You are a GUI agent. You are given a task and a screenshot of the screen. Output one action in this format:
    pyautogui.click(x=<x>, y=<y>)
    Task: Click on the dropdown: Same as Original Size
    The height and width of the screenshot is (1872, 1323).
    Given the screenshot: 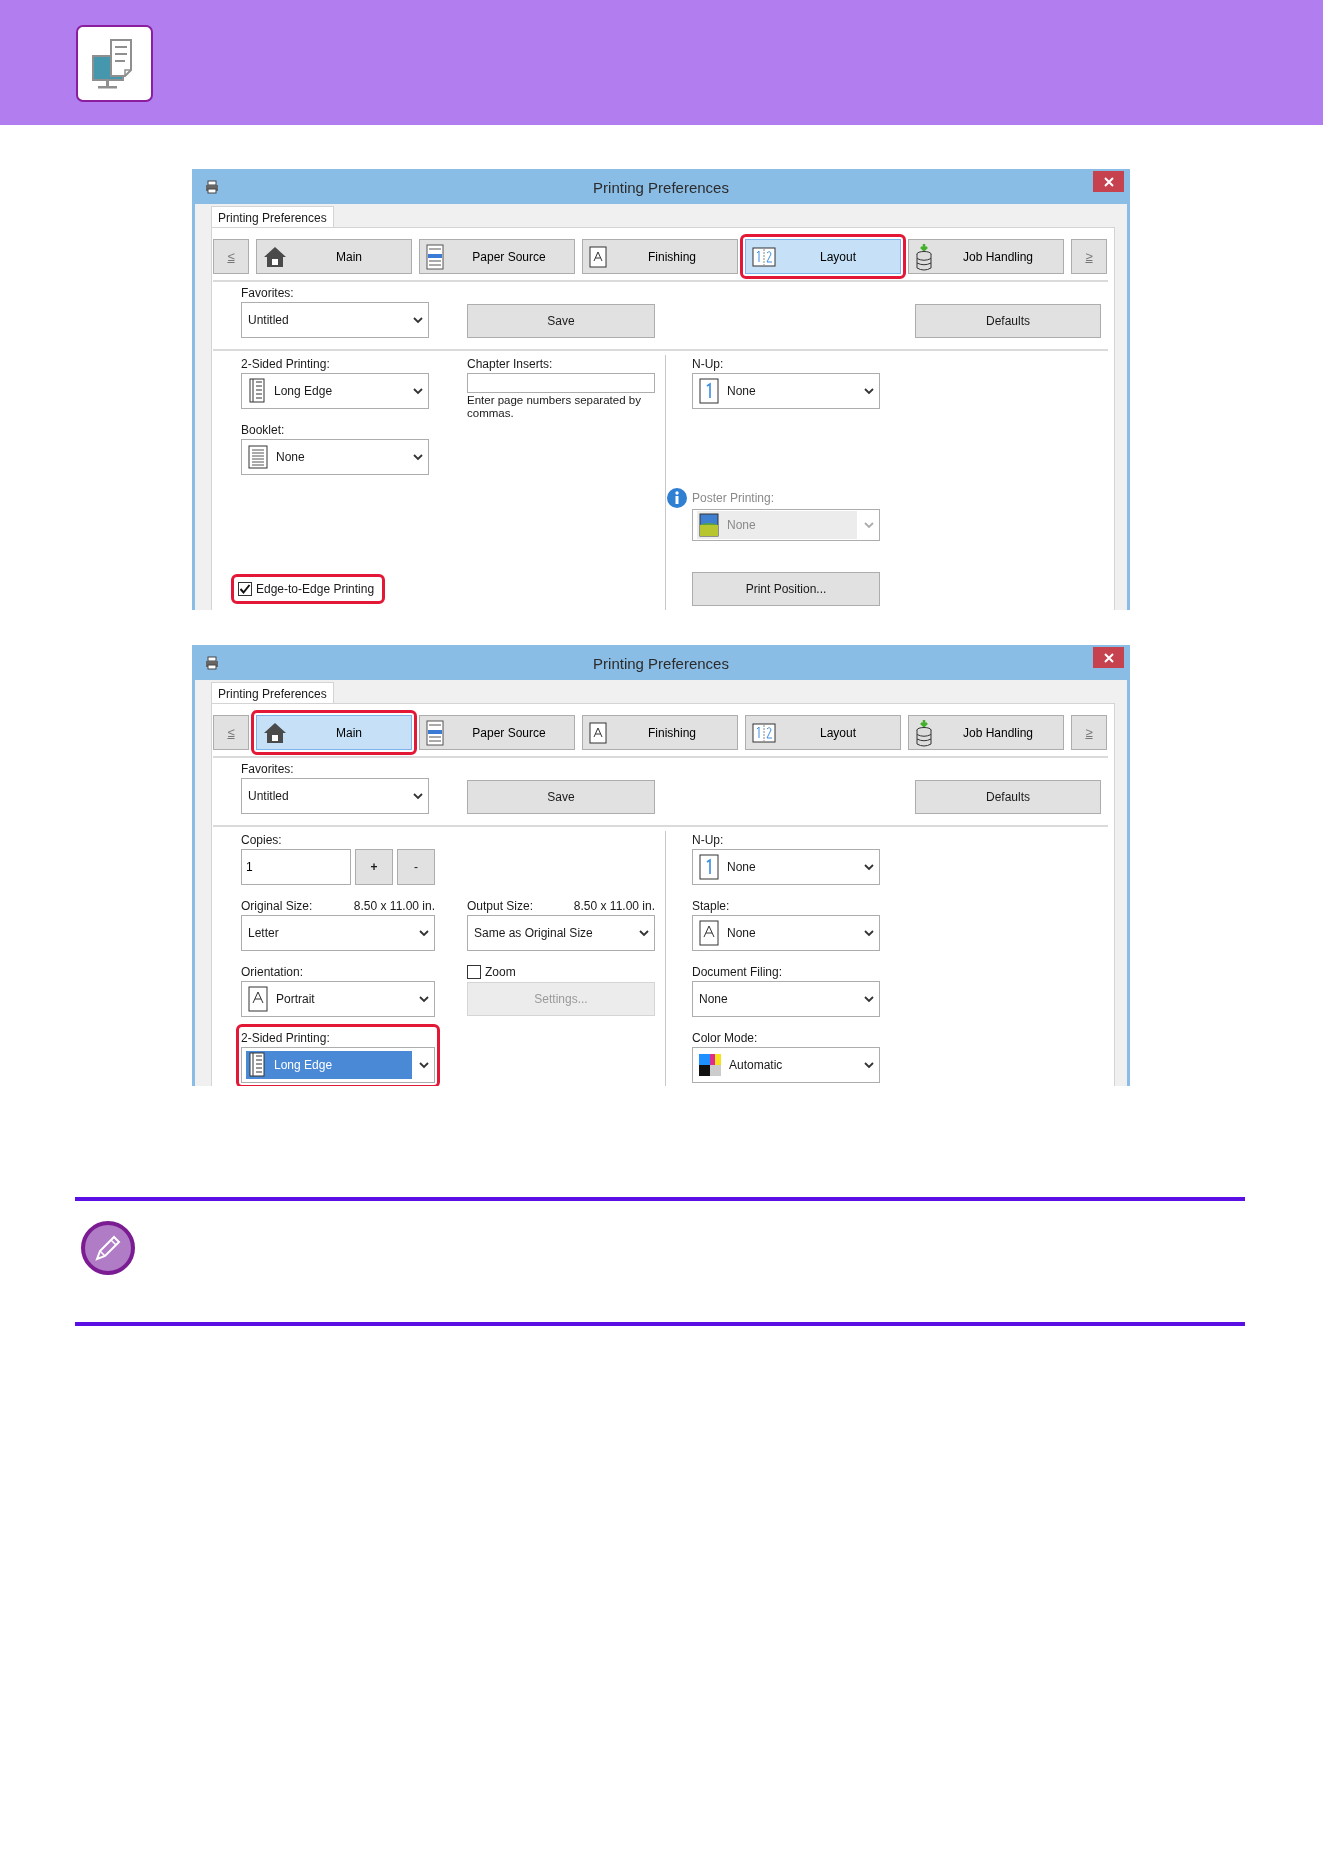 What is the action you would take?
    pyautogui.click(x=561, y=933)
    